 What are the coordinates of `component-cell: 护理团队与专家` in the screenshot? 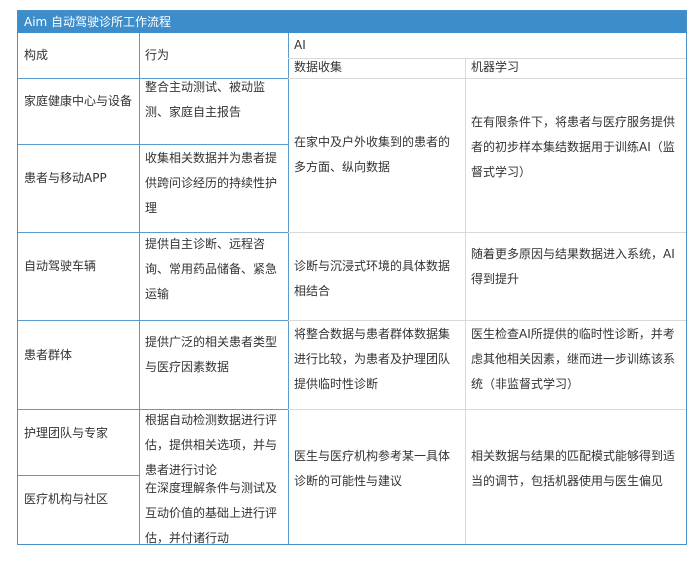 It's located at (66, 433).